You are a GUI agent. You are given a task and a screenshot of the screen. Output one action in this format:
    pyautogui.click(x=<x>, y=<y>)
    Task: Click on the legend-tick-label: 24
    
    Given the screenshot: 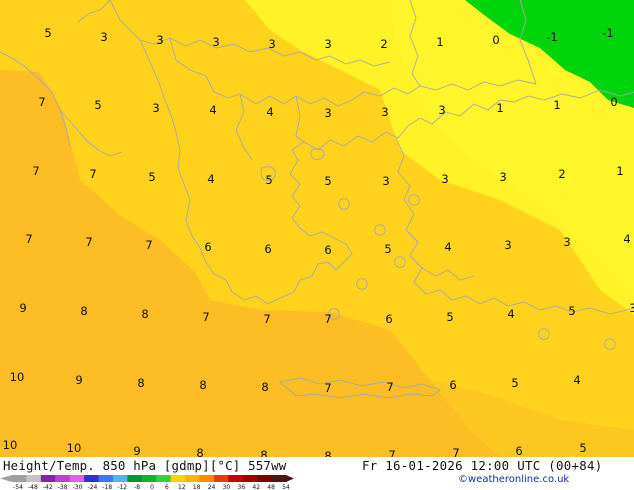 What is the action you would take?
    pyautogui.click(x=212, y=487)
    